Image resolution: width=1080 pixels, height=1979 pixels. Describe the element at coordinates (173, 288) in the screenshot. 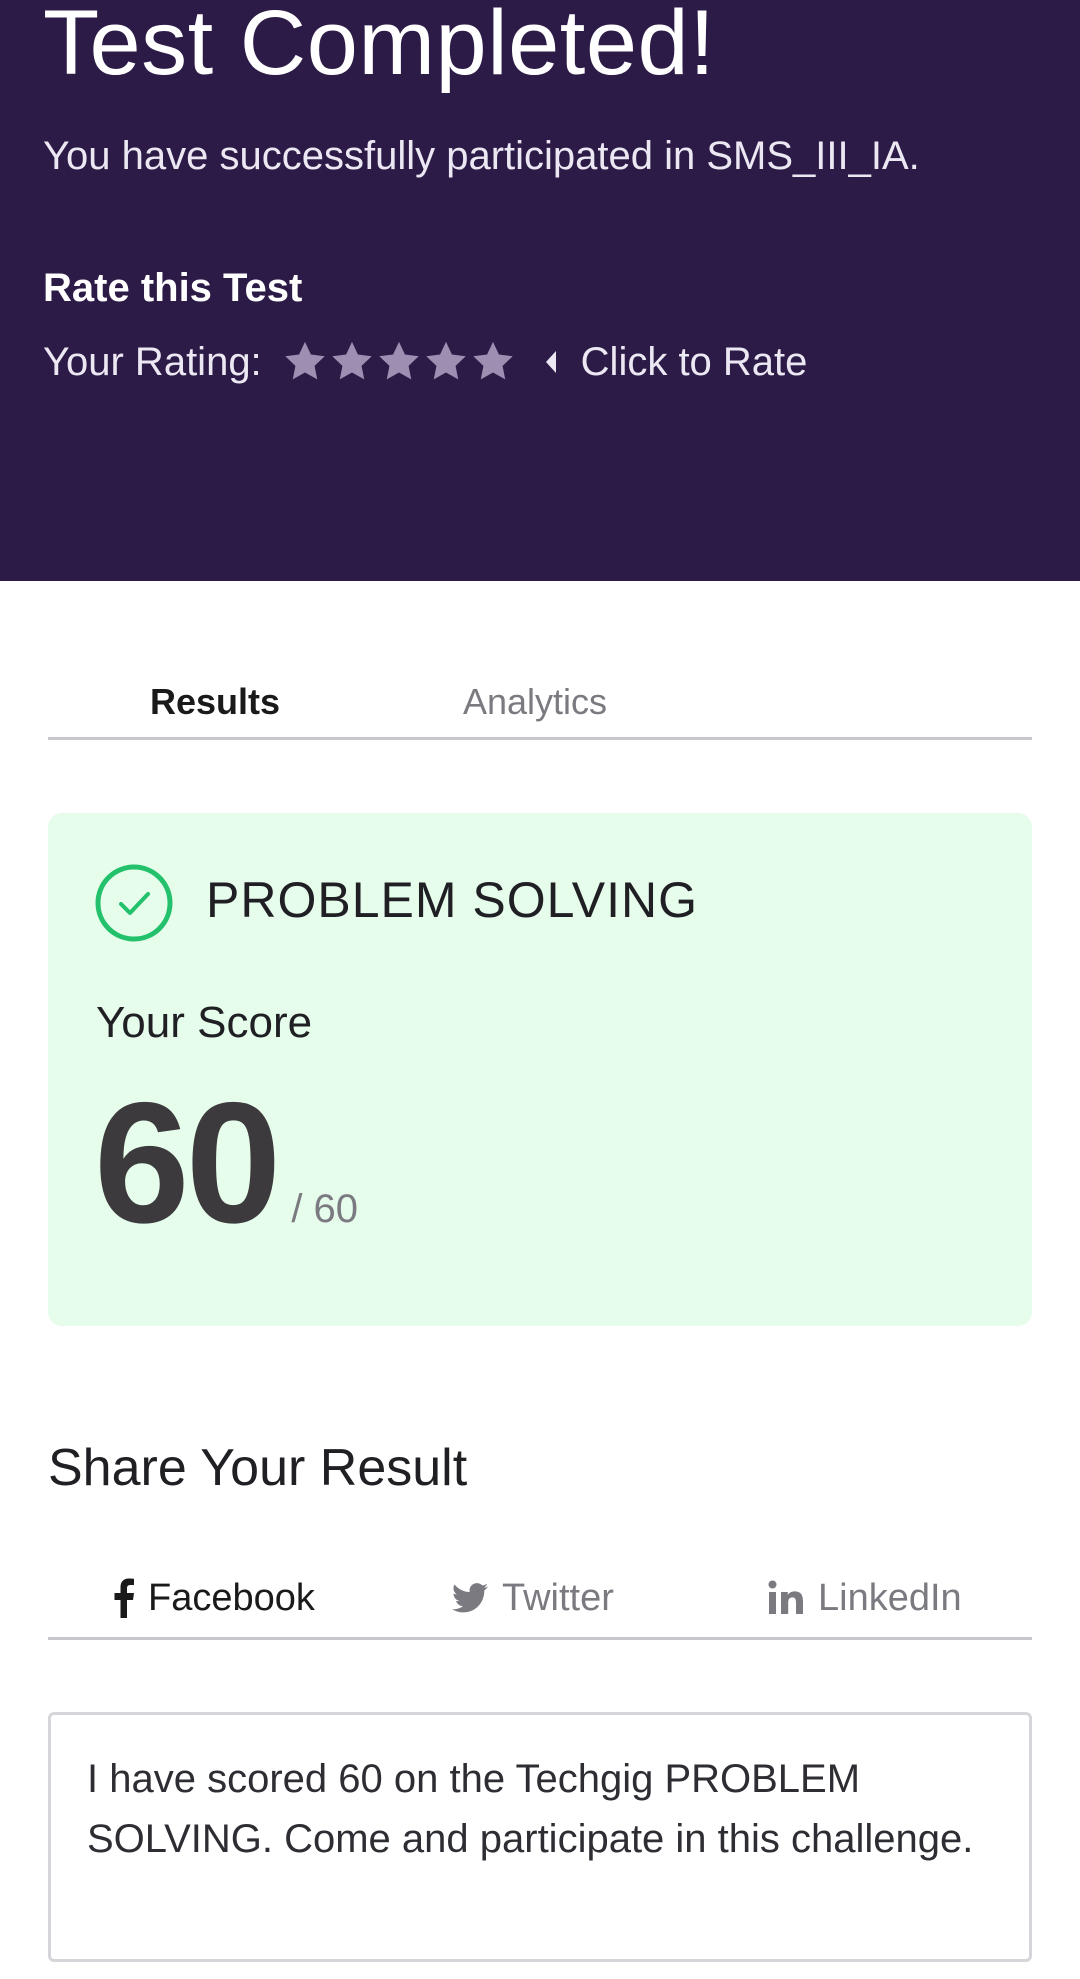

I see `rate-heading: Rate this Test` at that location.